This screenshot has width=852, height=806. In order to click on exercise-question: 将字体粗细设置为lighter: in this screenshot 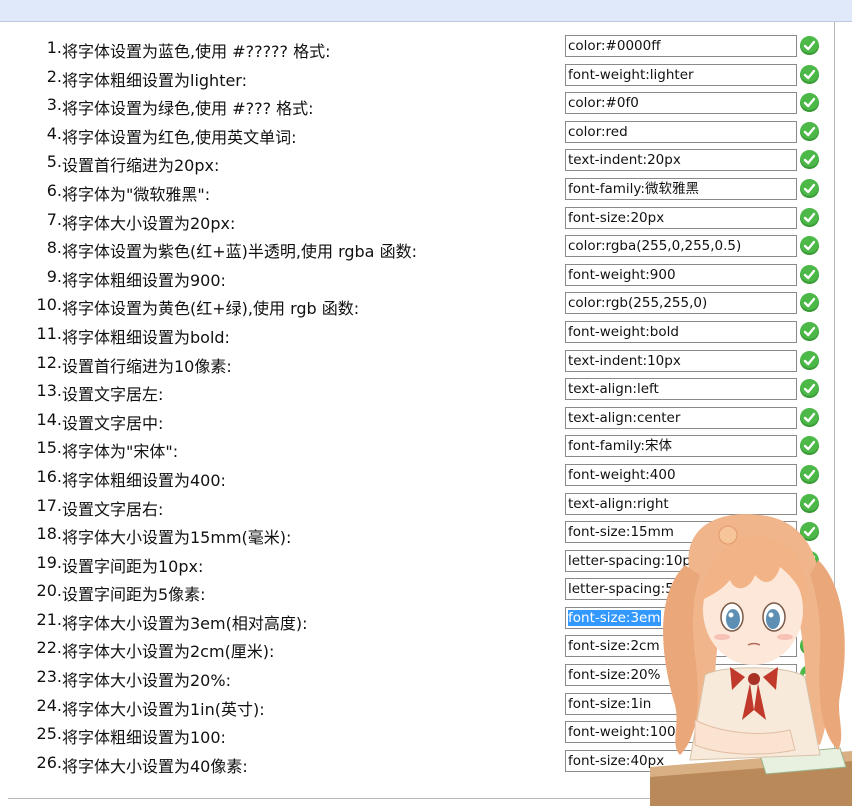, I will do `click(154, 80)`.